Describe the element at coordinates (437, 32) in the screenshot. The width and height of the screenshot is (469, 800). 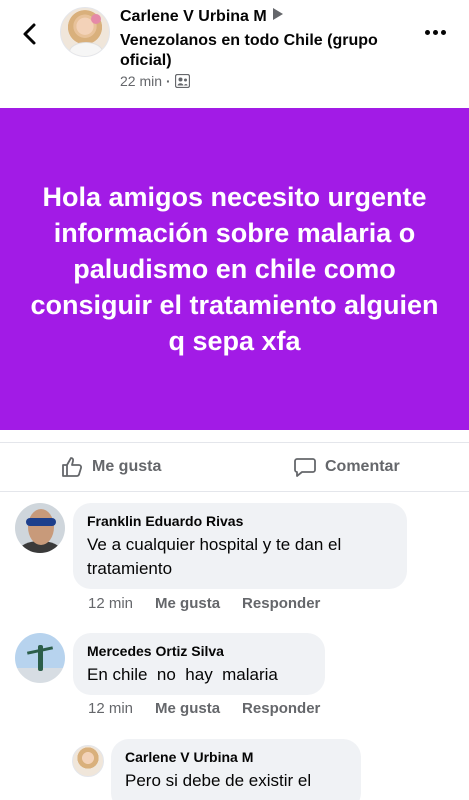
I see `more-options-button` at that location.